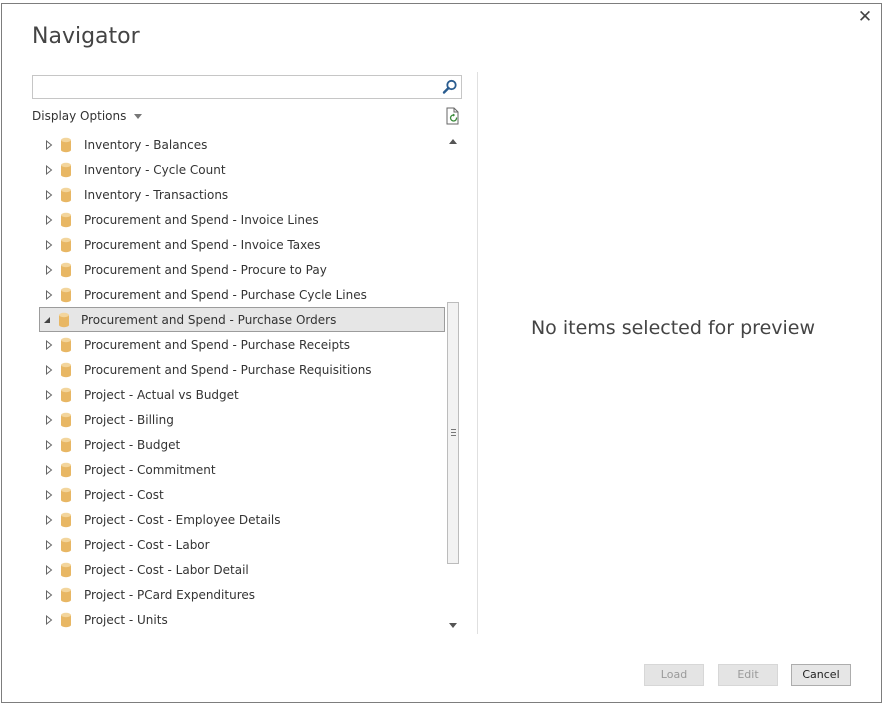 This screenshot has height=706, width=886. What do you see at coordinates (209, 319) in the screenshot?
I see `tree-item-label: Procurement and Spend - Purchase Orders` at bounding box center [209, 319].